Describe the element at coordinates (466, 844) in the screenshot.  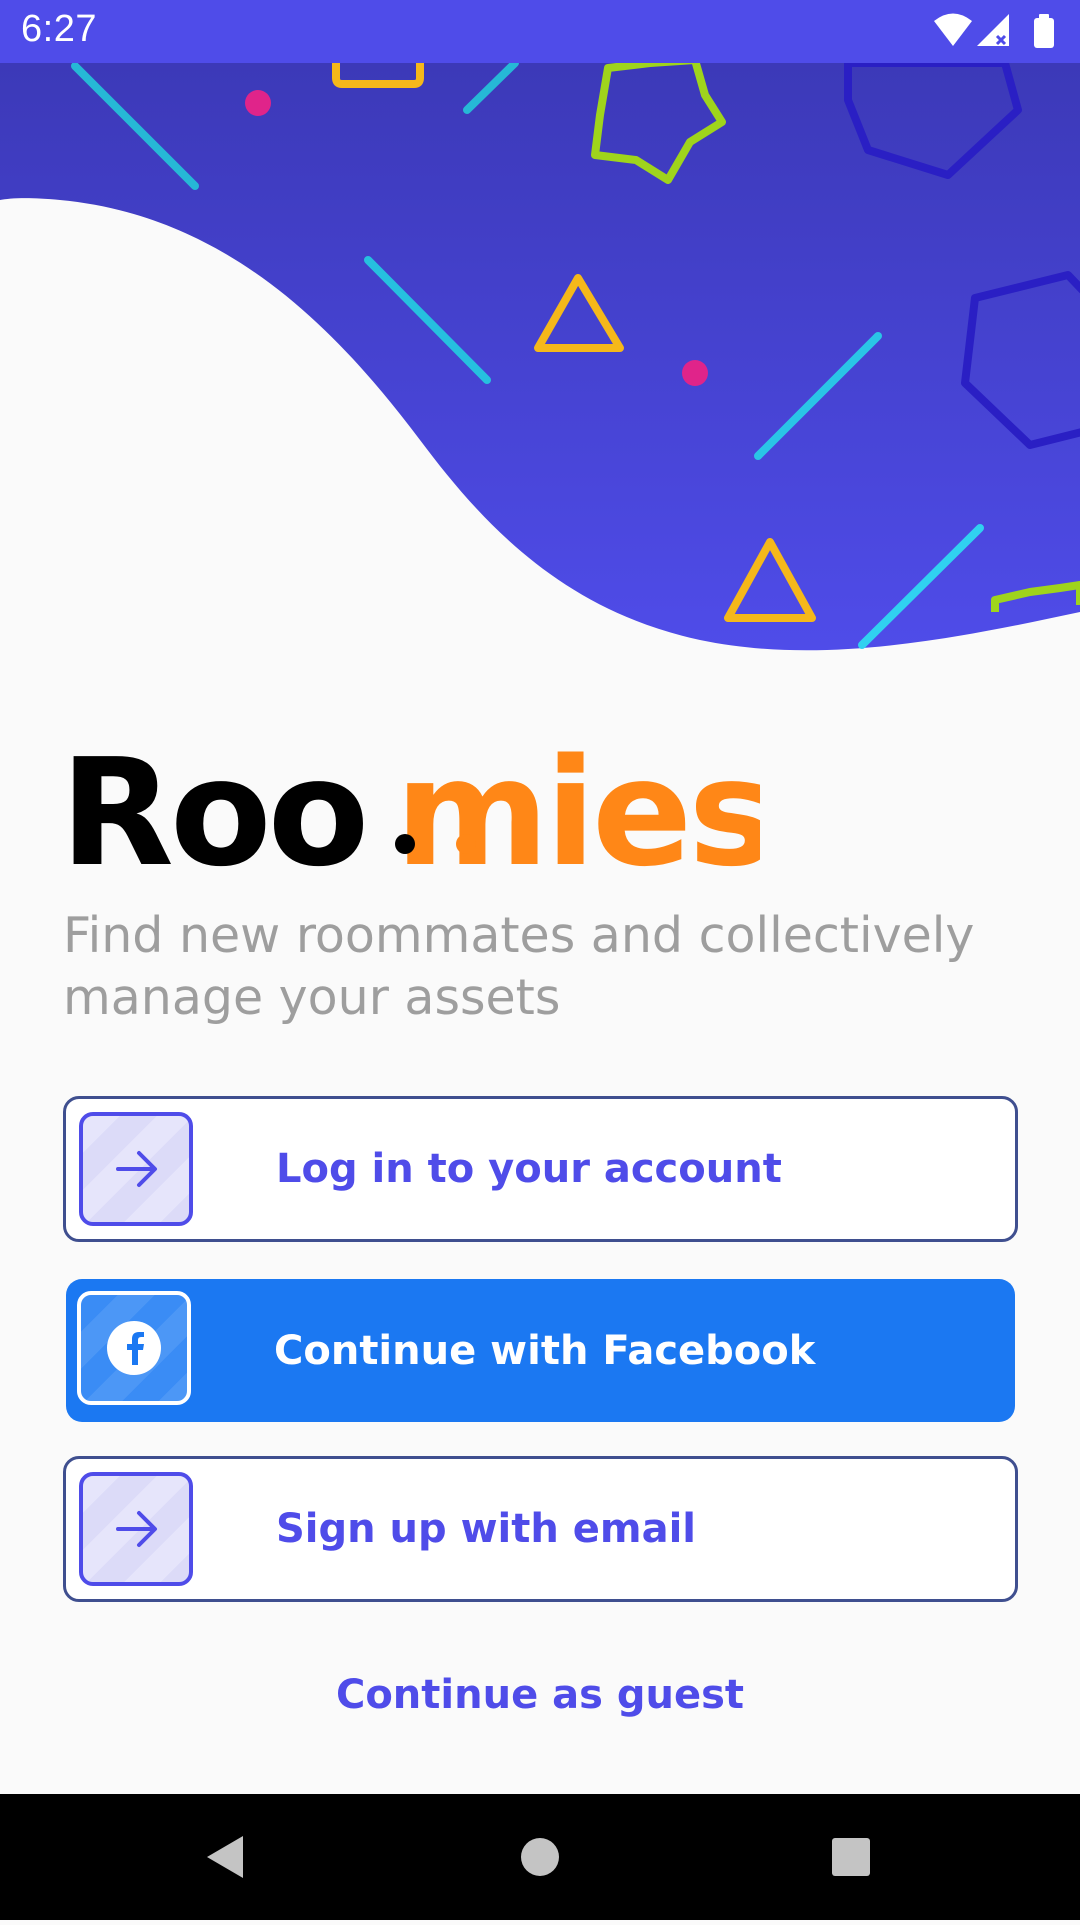
I see `logo-dot-orange` at that location.